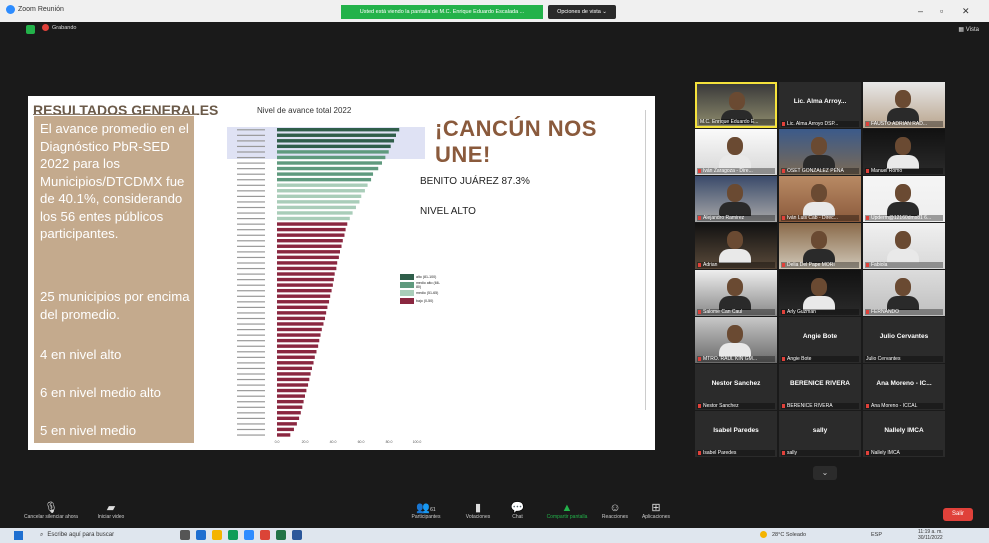 Image resolution: width=989 pixels, height=543 pixels. I want to click on participant-tile: Angie Bote Angie Bote, so click(820, 340).